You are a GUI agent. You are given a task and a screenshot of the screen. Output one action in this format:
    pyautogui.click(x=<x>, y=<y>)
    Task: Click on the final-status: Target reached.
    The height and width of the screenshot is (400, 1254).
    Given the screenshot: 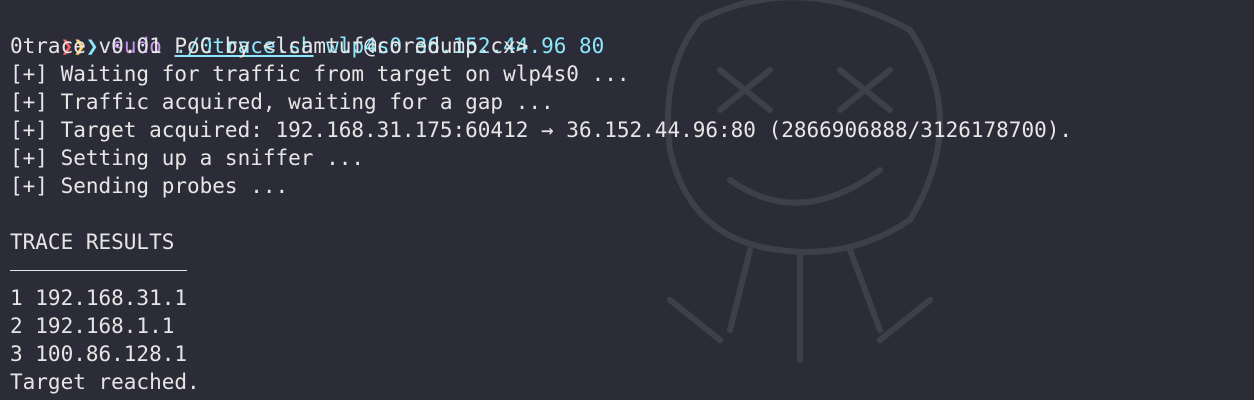 What is the action you would take?
    pyautogui.click(x=105, y=382)
    